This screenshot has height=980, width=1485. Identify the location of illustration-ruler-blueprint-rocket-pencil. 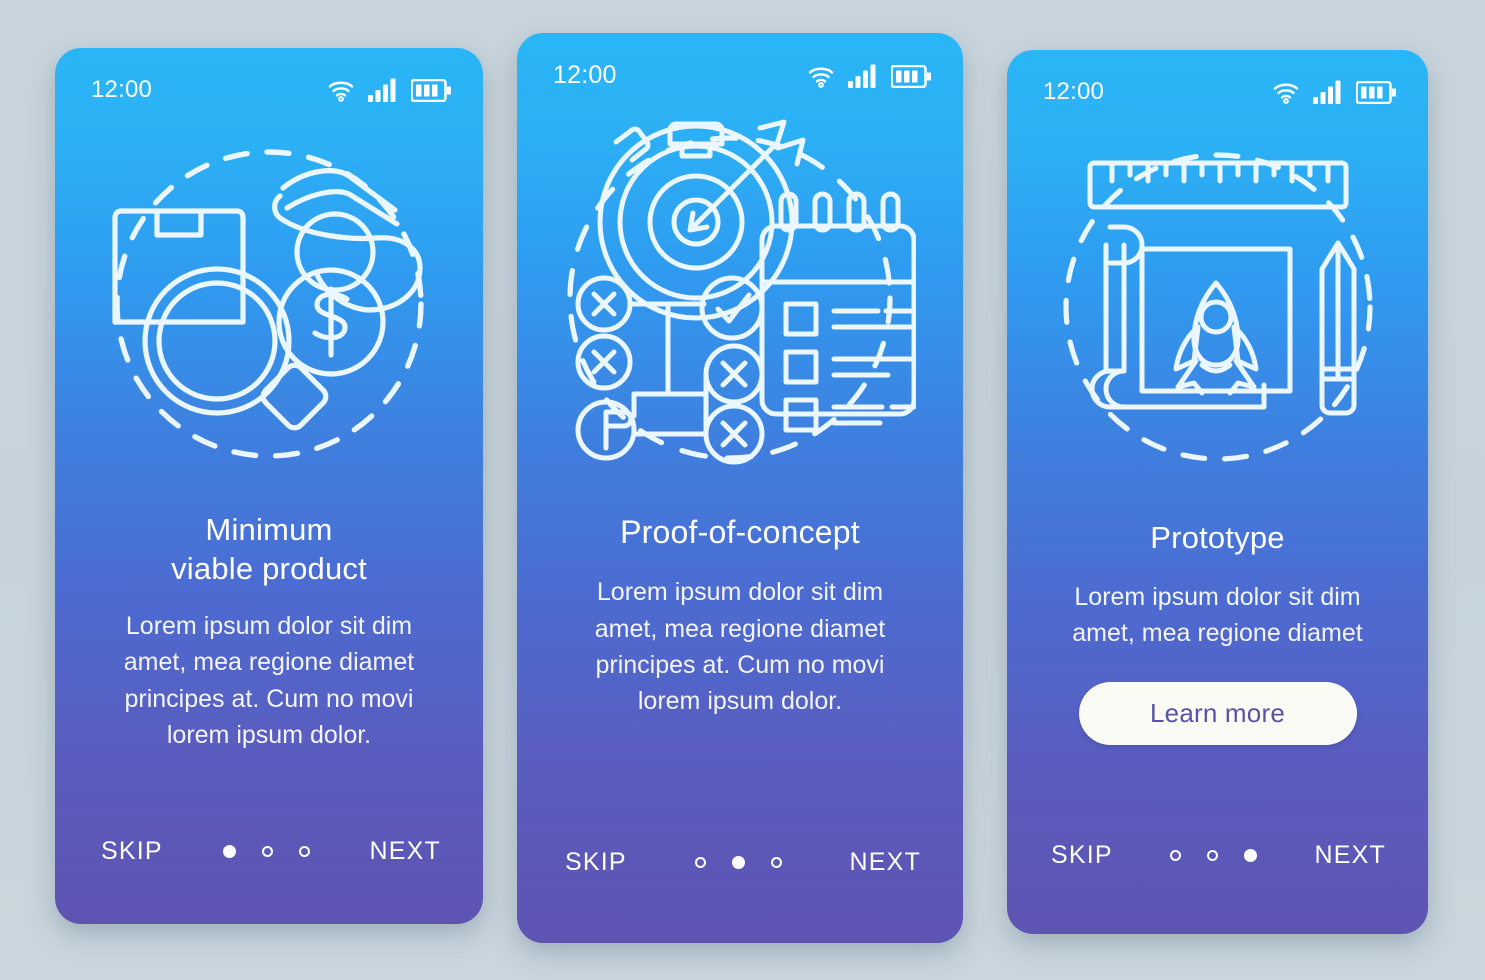
(1217, 297).